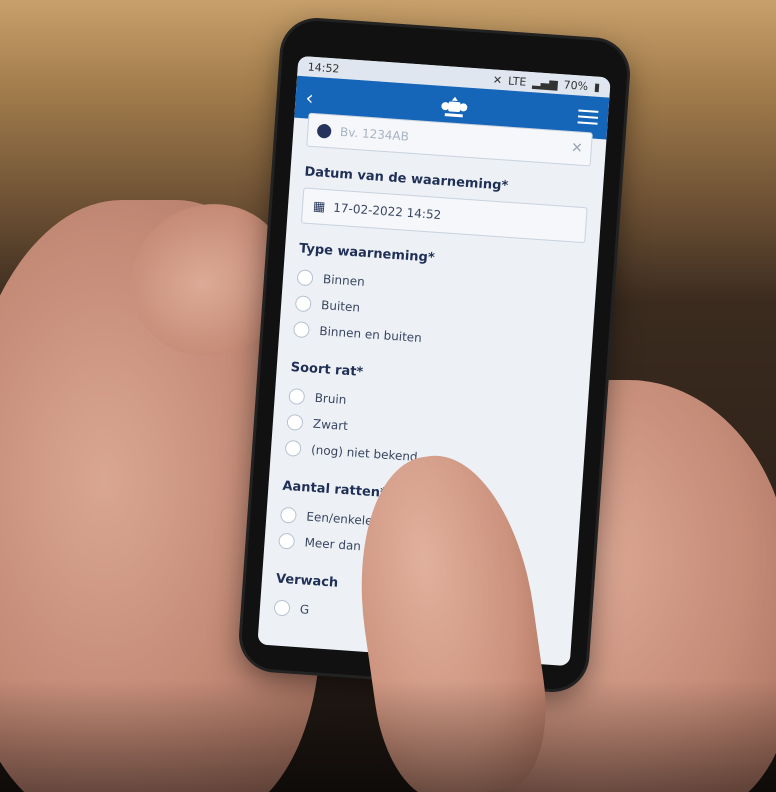  Describe the element at coordinates (588, 117) in the screenshot. I see `hamburger-icon` at that location.